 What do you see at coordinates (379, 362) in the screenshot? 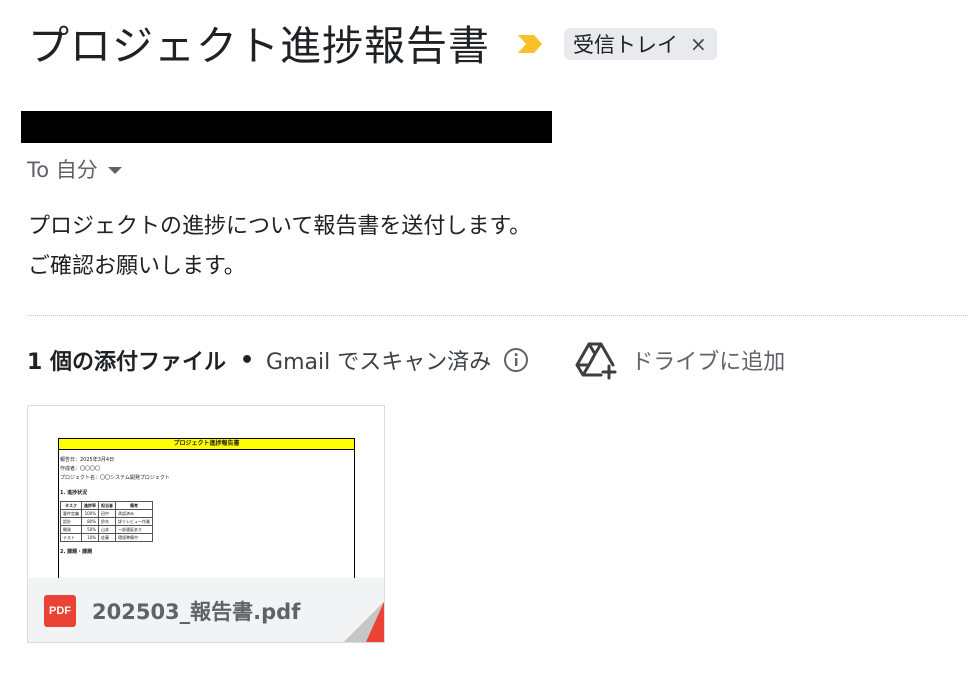
I see `scan-status: Gmail でスキャン済み` at bounding box center [379, 362].